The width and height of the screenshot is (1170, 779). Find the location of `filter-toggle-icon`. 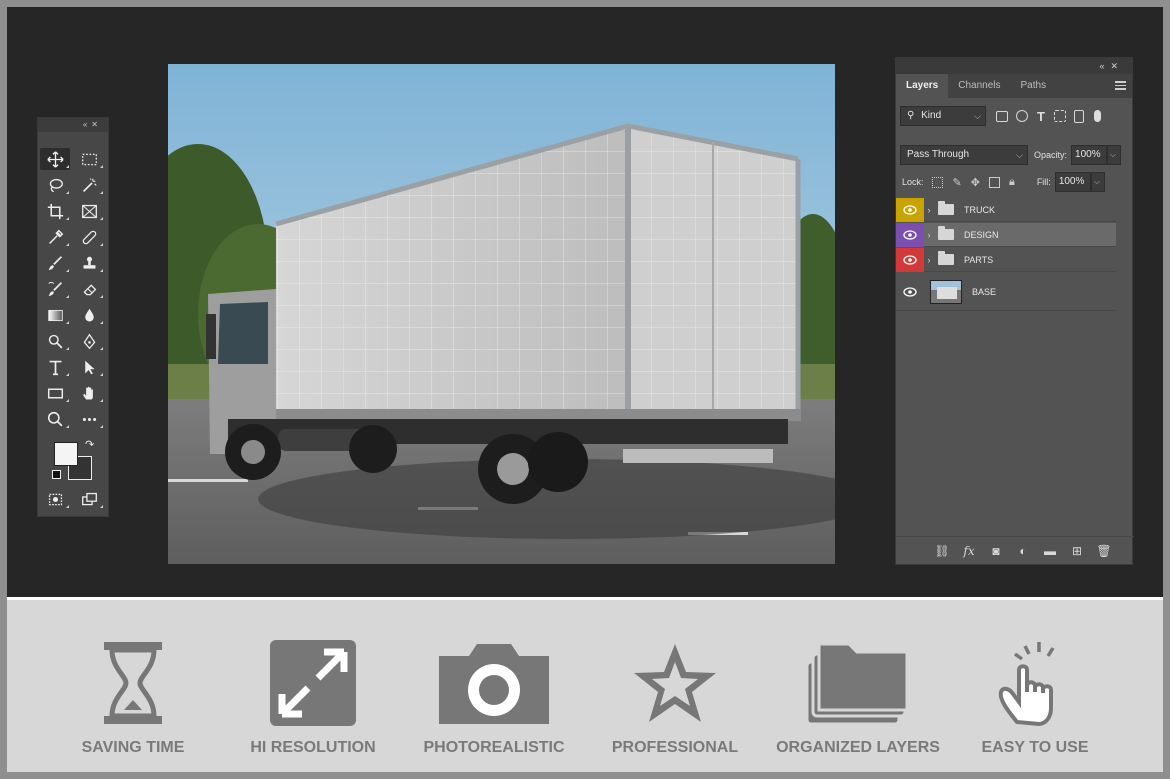

filter-toggle-icon is located at coordinates (1097, 116).